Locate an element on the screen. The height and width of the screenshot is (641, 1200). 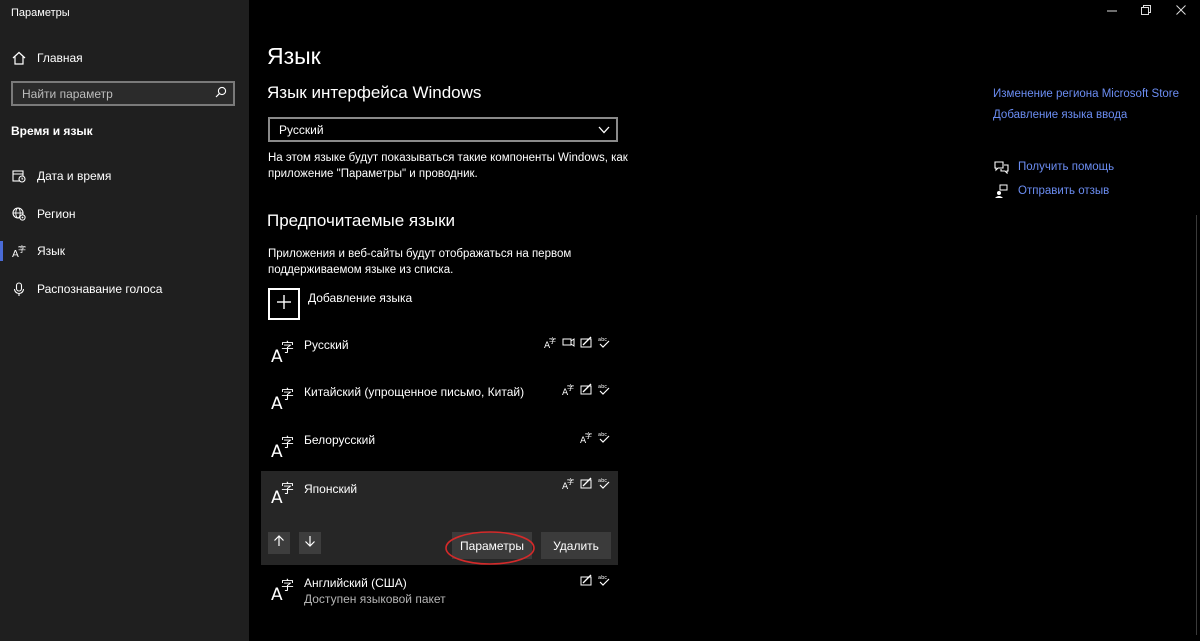
search-icon is located at coordinates (221, 93).